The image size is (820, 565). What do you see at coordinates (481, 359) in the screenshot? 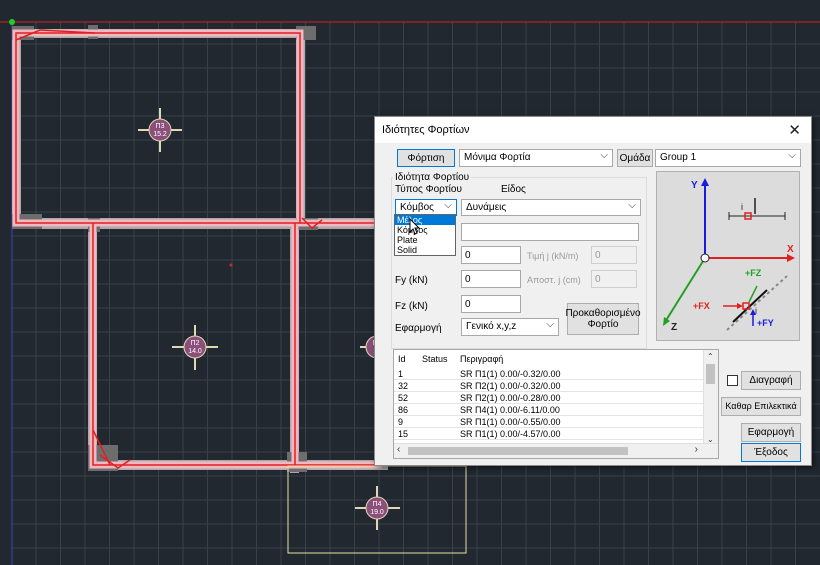
I see `column-header-description: Περιγραφή` at bounding box center [481, 359].